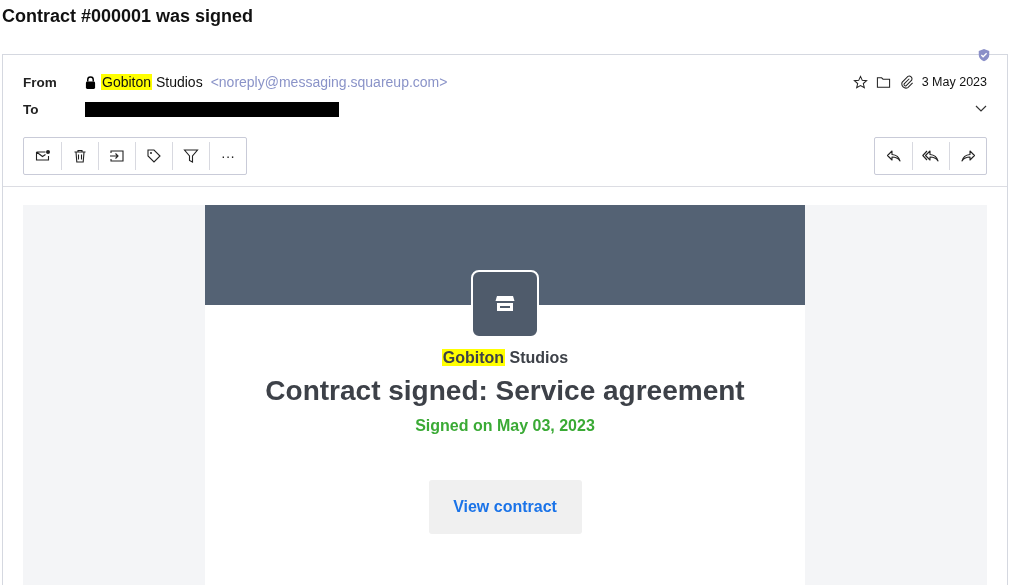 The height and width of the screenshot is (585, 1011). What do you see at coordinates (31, 109) in the screenshot?
I see `to-label: To` at bounding box center [31, 109].